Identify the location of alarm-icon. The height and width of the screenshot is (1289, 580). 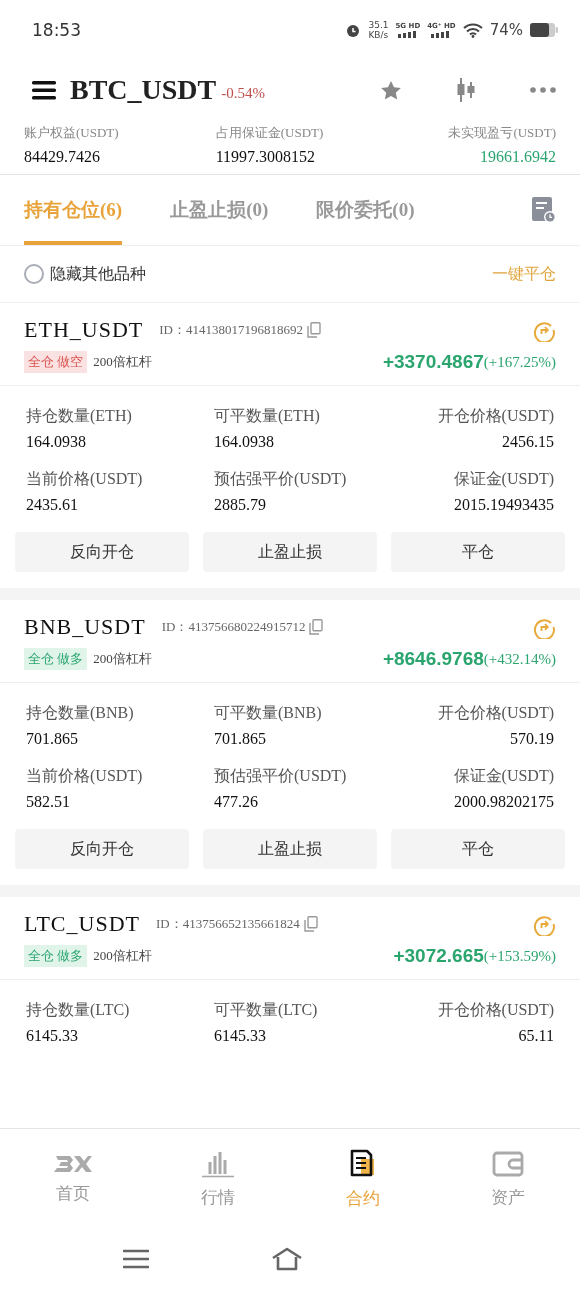
(353, 30).